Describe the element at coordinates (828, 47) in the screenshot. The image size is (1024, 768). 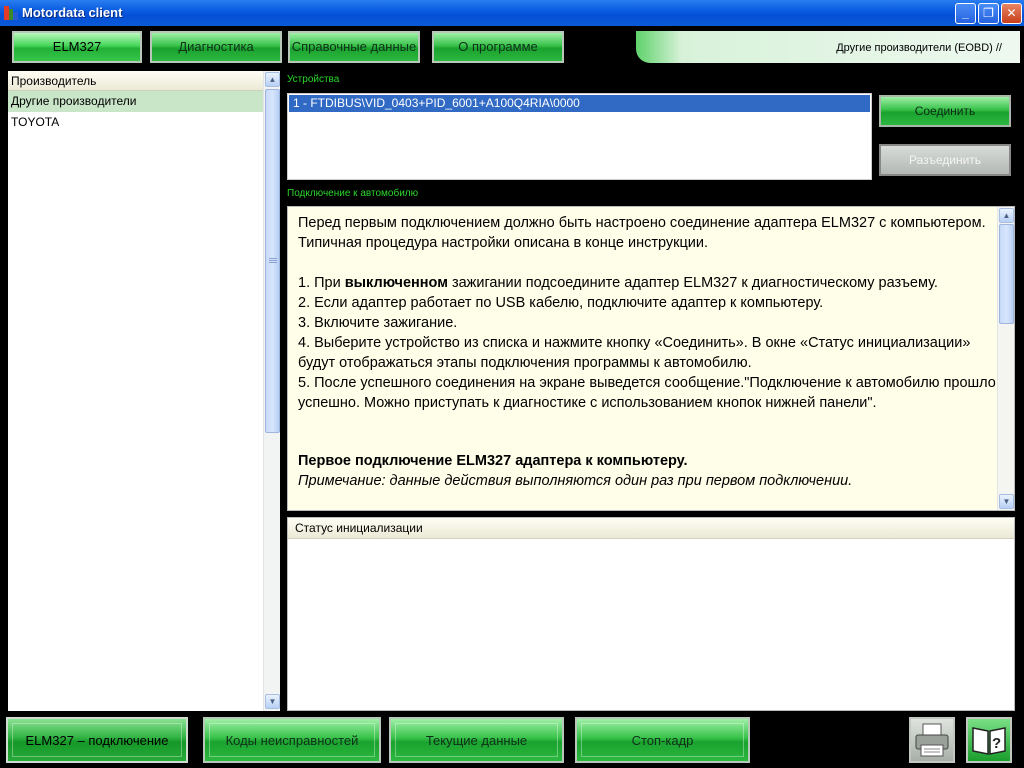
I see `manufacturer-info-panel: Другие производители (EOBD) //` at that location.